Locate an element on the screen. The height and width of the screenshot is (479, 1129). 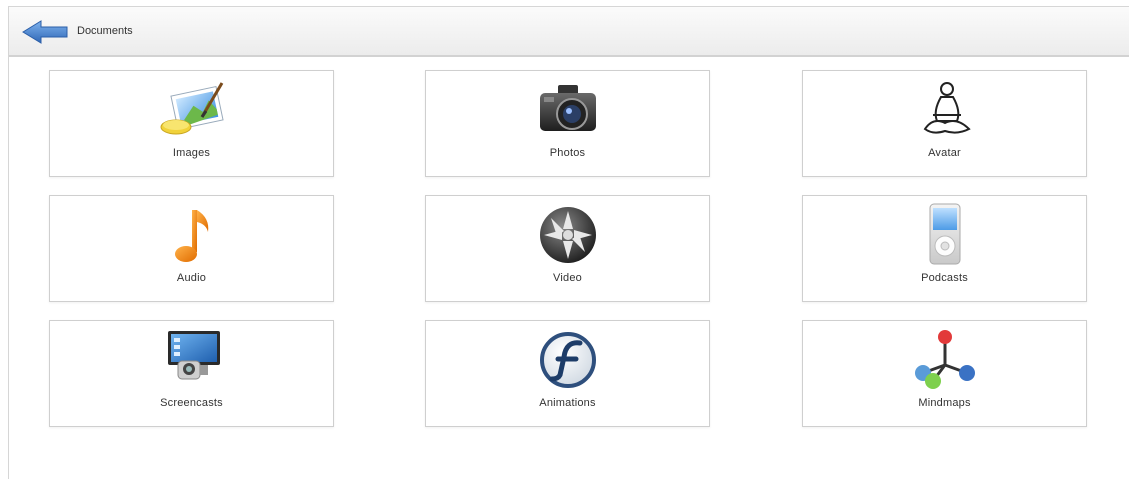
mindmap-icon is located at coordinates (945, 360).